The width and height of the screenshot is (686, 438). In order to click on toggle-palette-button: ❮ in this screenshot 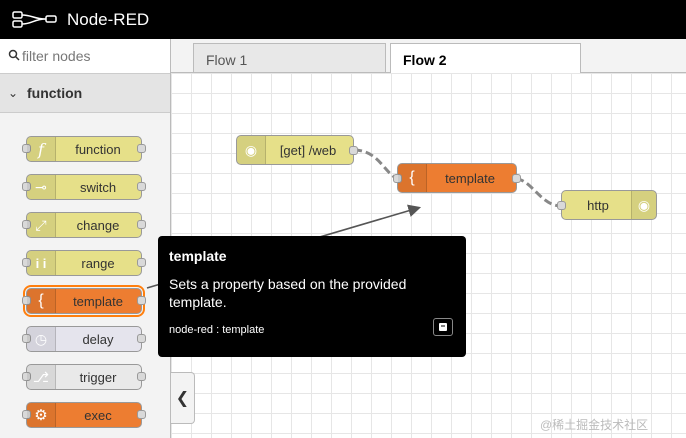, I will do `click(183, 398)`.